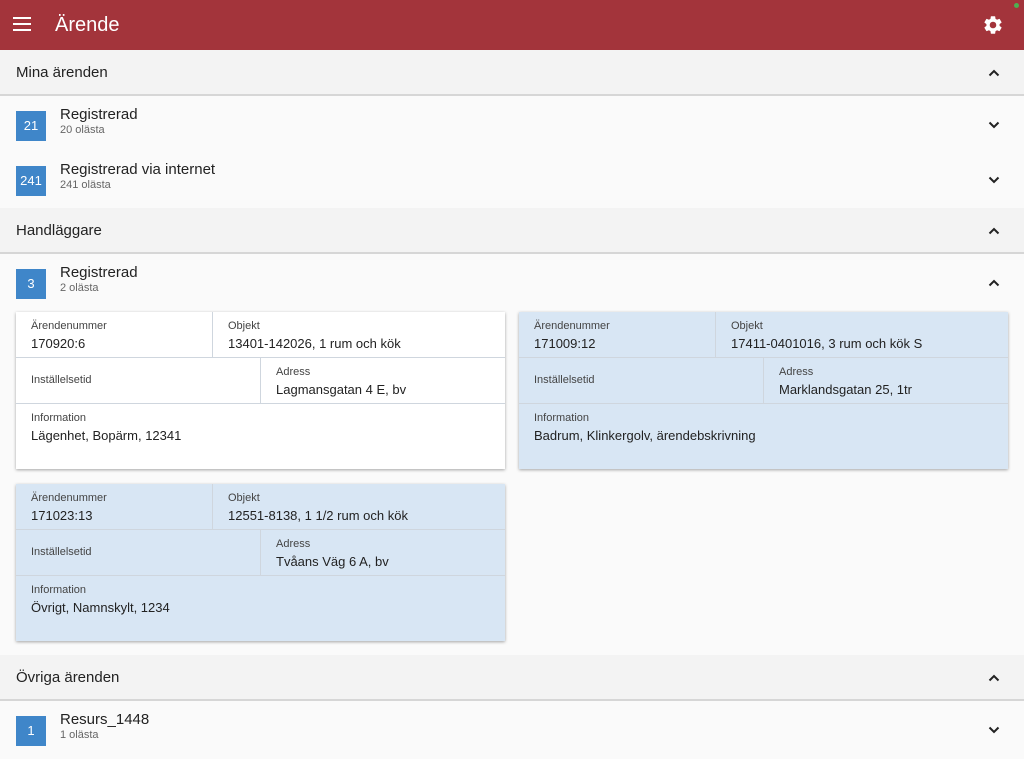  Describe the element at coordinates (318, 515) in the screenshot. I see `objekt-value: 12551-8138, 1 1/2 rum och kök` at that location.